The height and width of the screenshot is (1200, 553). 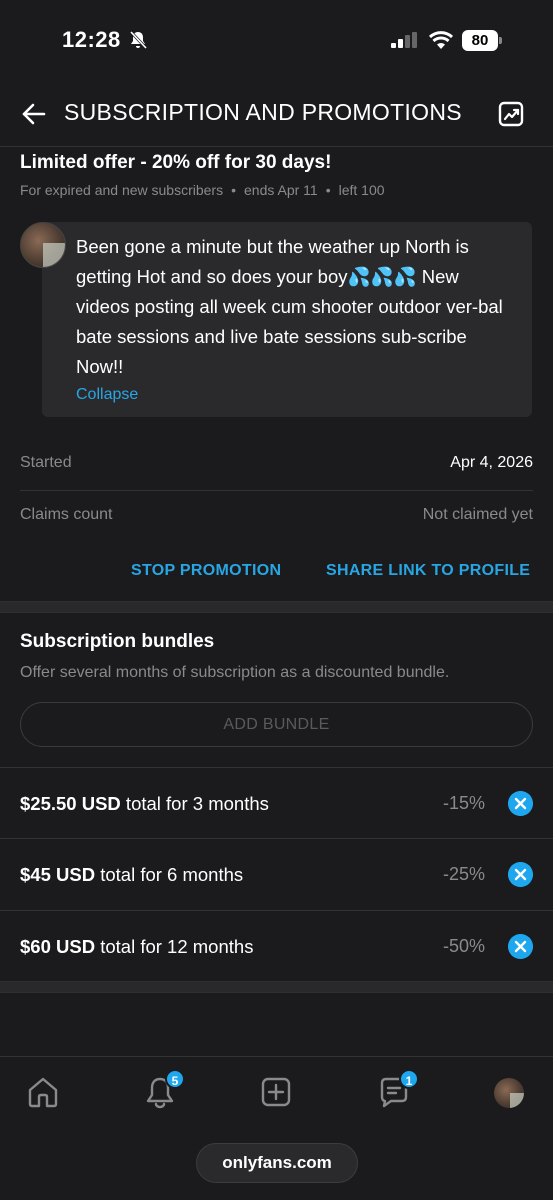 What do you see at coordinates (117, 641) in the screenshot?
I see `bundles-title: Subscription bundles` at bounding box center [117, 641].